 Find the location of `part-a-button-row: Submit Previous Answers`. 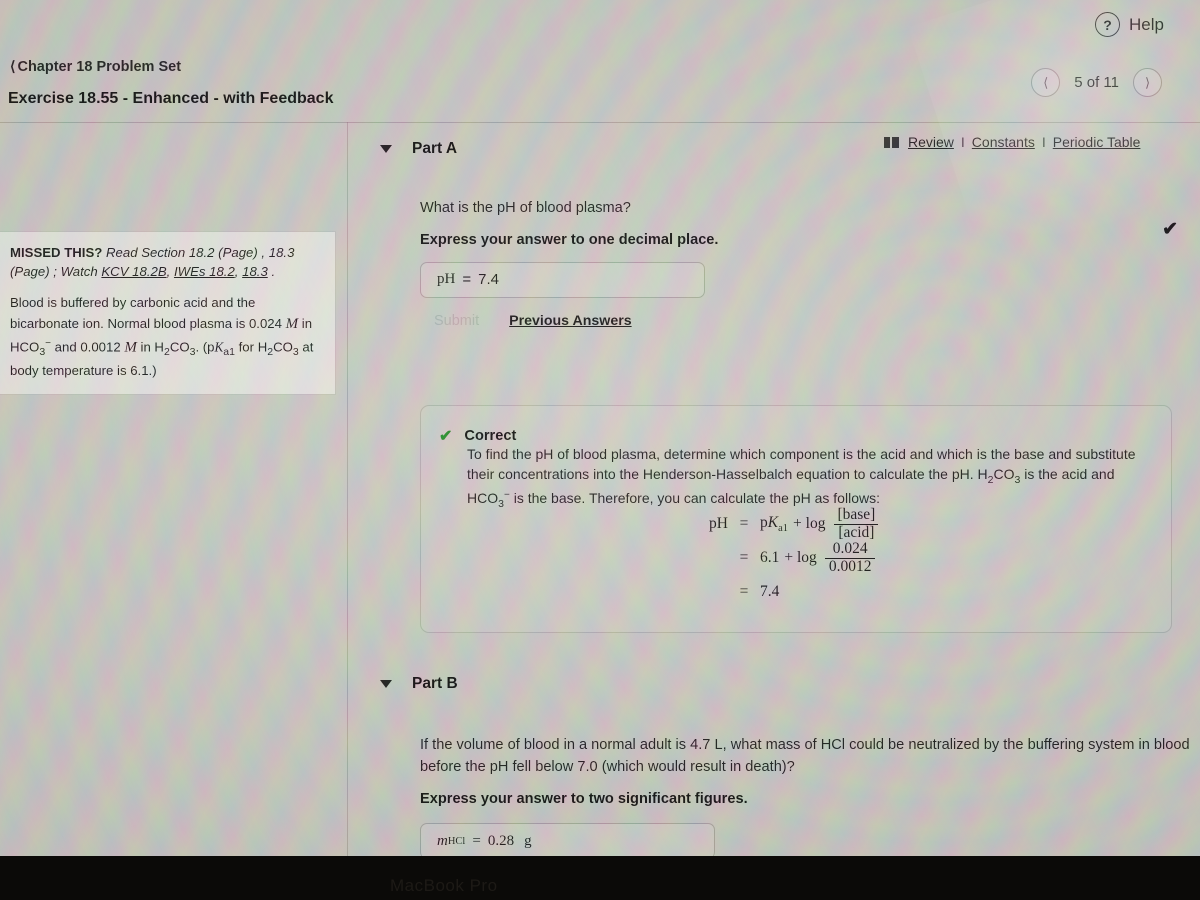

part-a-button-row: Submit Previous Answers is located at coordinates (805, 321).